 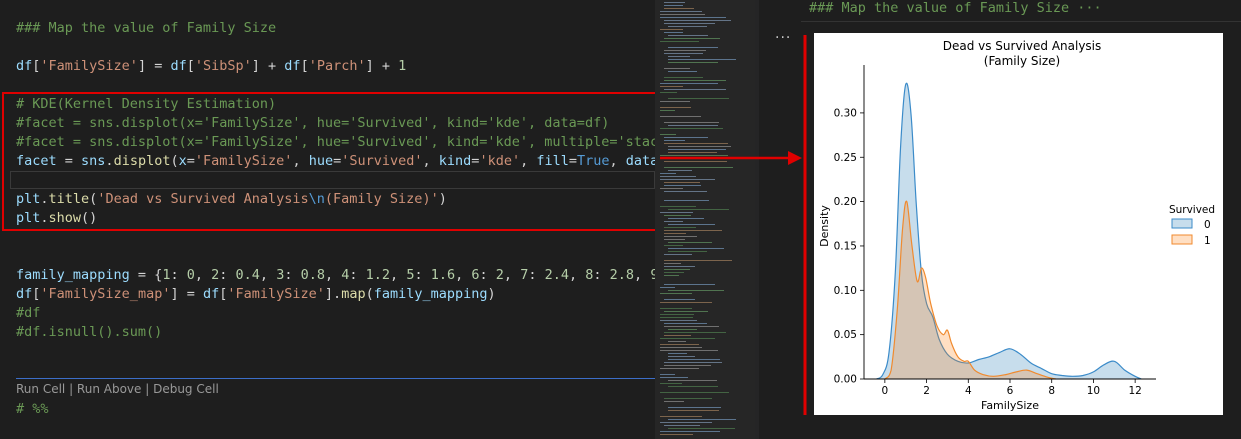 I want to click on y-tick-label: 0.05, so click(x=845, y=335).